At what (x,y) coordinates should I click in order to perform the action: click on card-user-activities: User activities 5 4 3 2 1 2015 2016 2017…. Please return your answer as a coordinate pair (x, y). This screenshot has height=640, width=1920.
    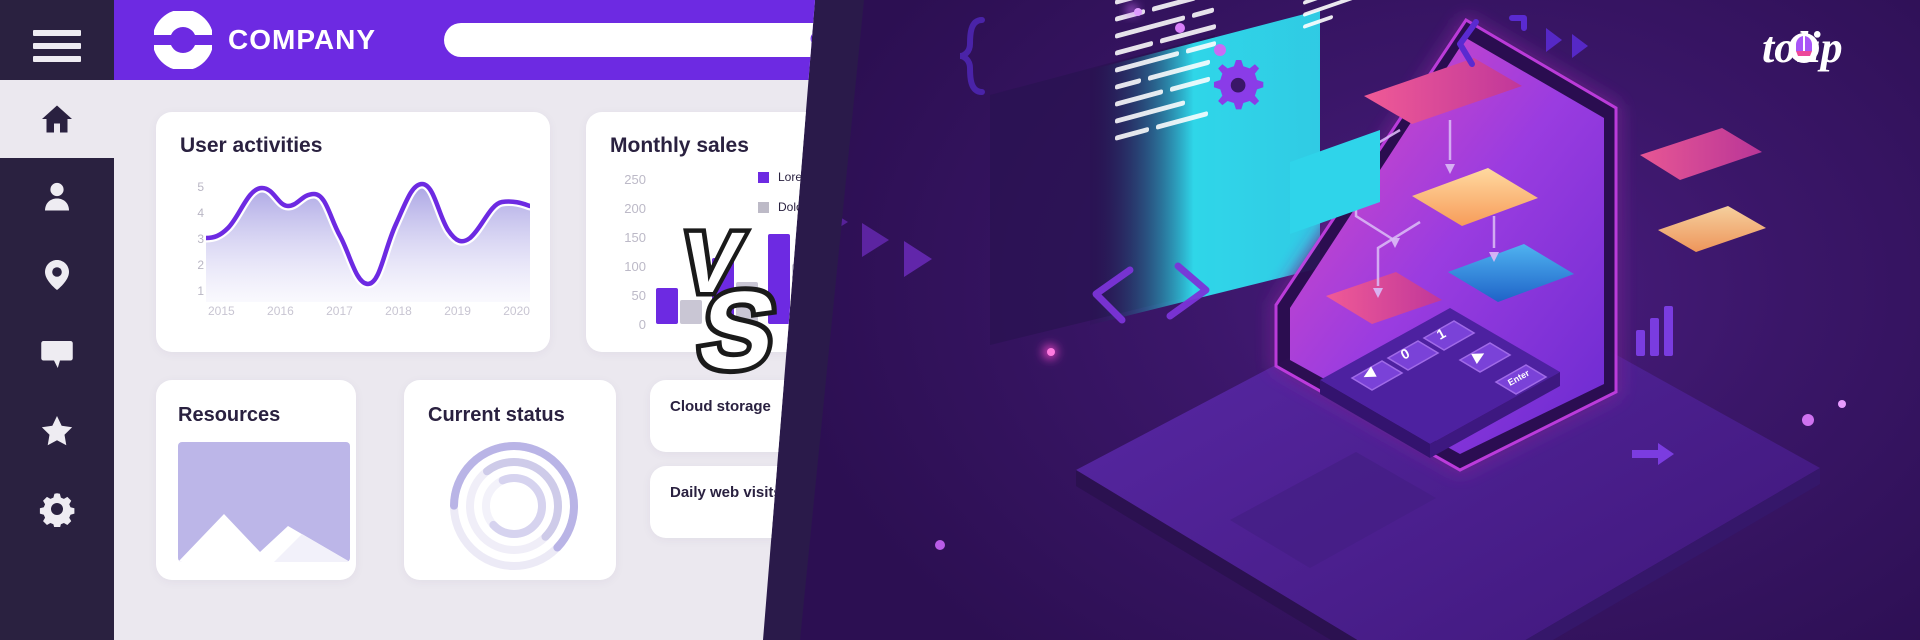
    Looking at the image, I should click on (353, 232).